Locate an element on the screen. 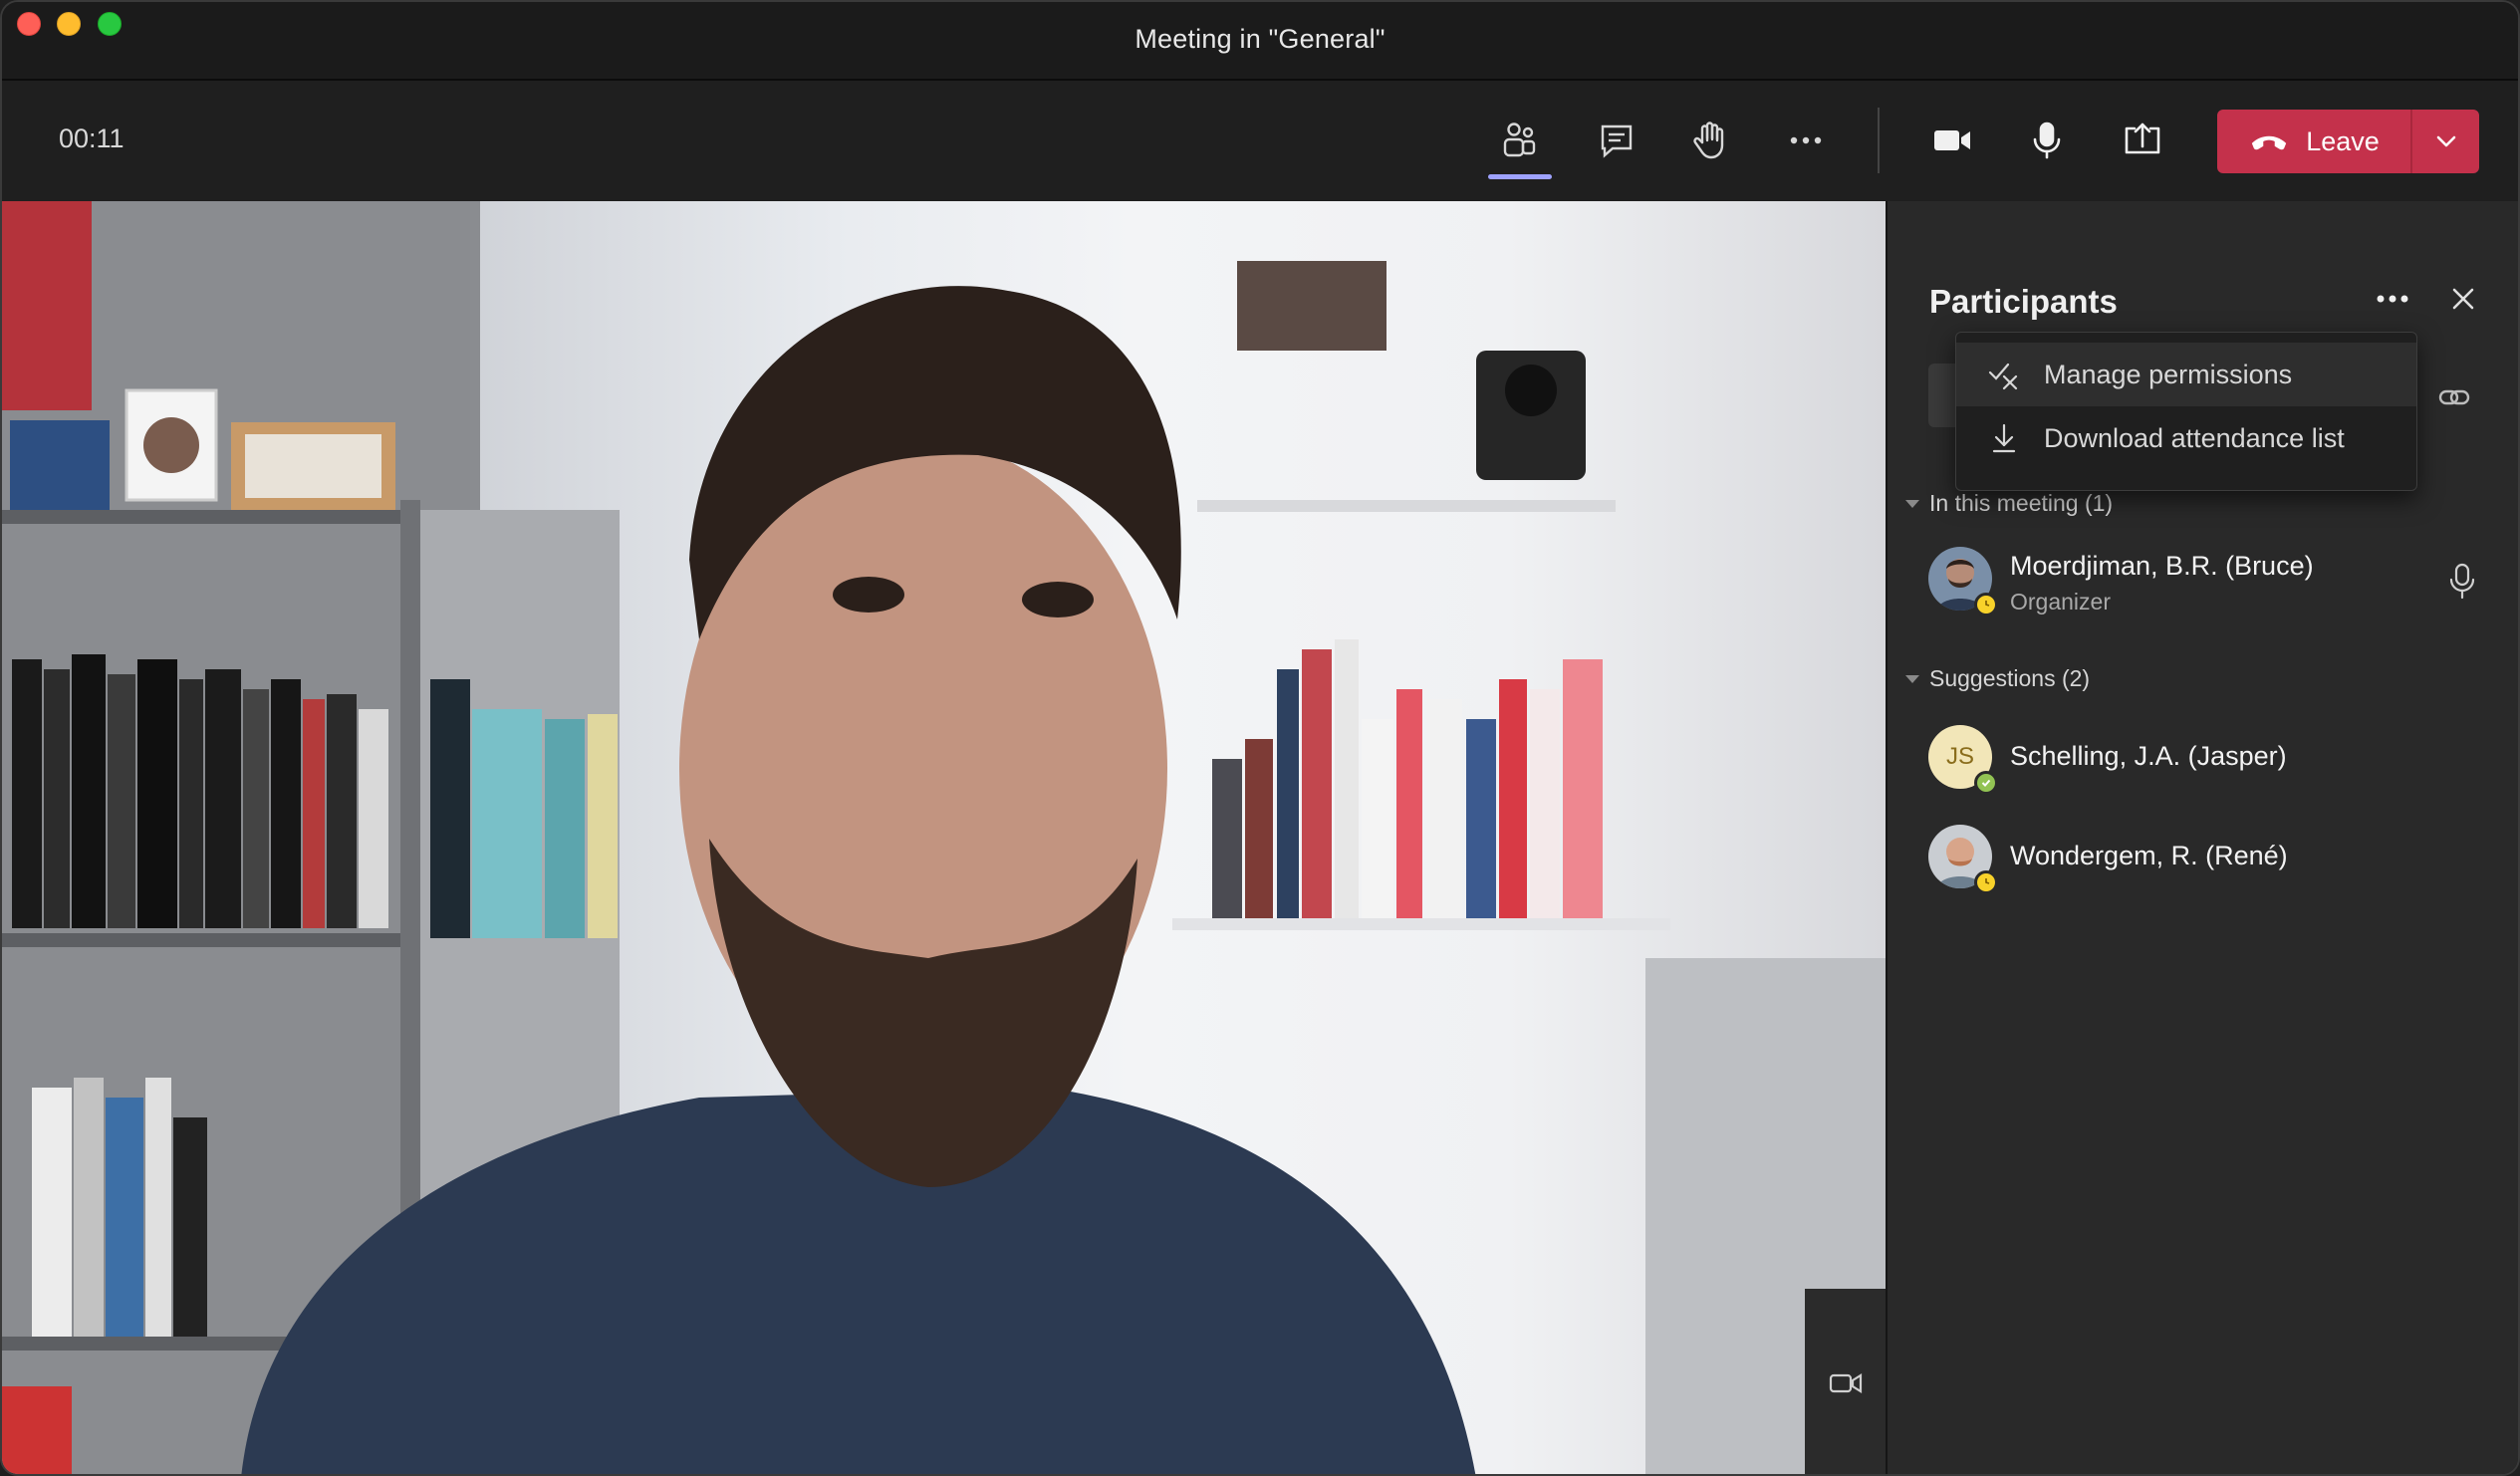  window-title: Meeting in "General" is located at coordinates (1260, 39).